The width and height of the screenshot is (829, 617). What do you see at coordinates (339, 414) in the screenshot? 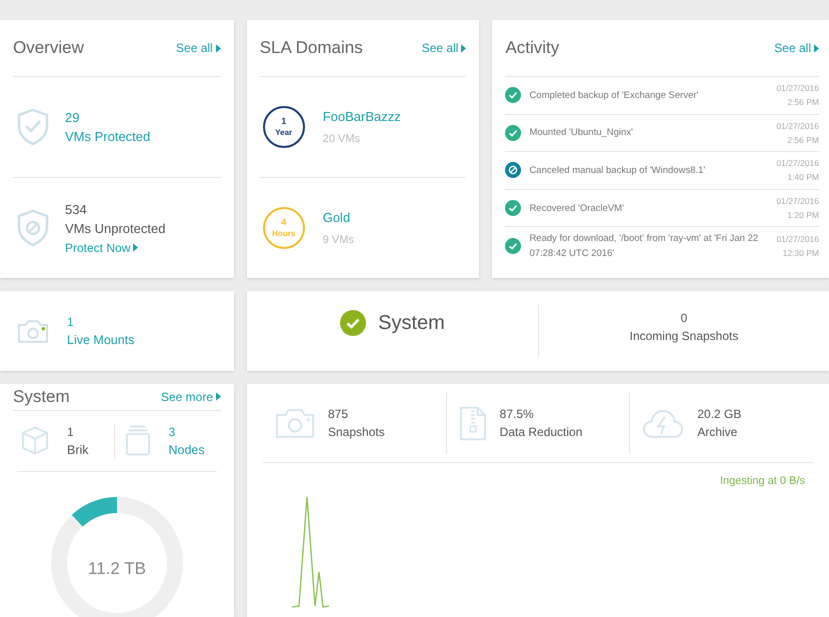
I see `stat-value: 875` at bounding box center [339, 414].